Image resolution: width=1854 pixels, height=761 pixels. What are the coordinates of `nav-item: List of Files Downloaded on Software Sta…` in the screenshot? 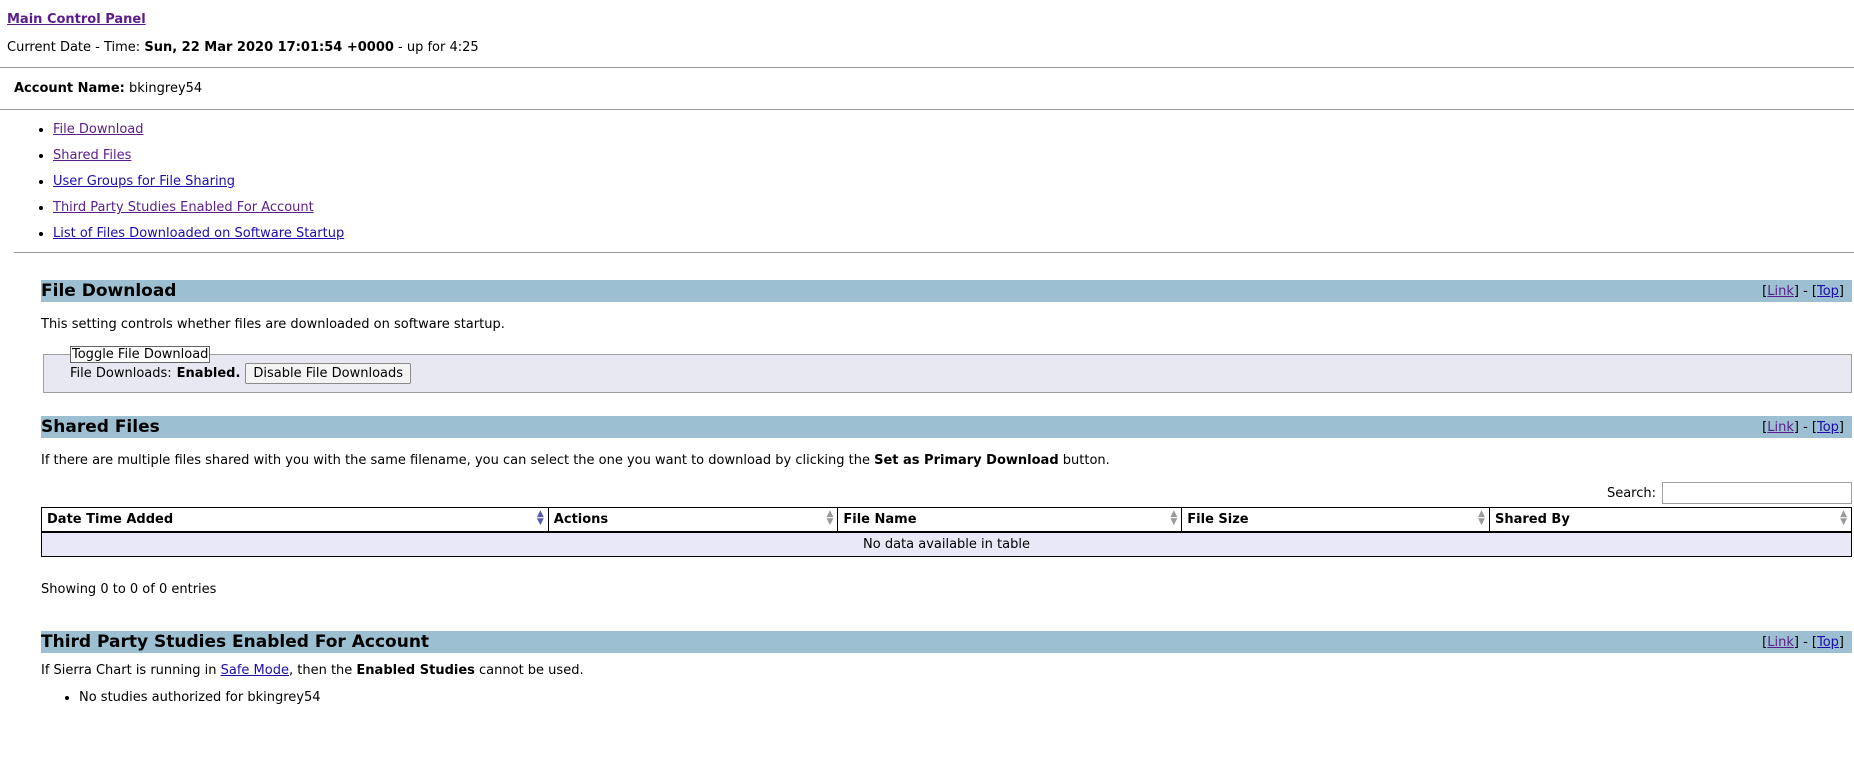 It's located at (953, 234).